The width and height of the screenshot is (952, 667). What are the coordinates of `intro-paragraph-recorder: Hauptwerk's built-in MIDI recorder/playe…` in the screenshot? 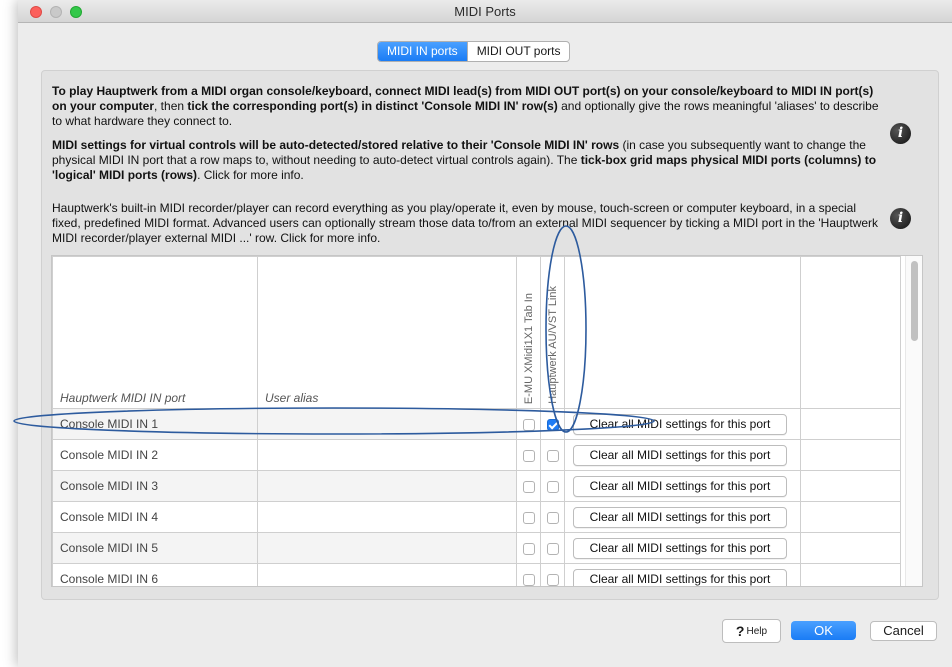 It's located at (467, 223).